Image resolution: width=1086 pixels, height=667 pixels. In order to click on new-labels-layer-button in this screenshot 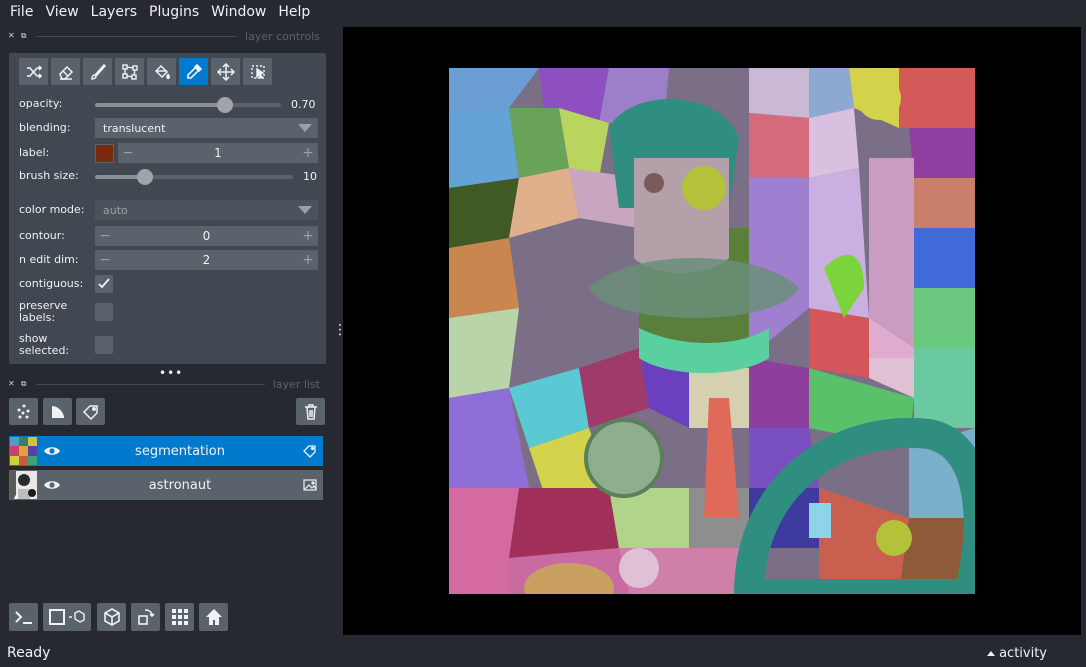, I will do `click(90, 411)`.